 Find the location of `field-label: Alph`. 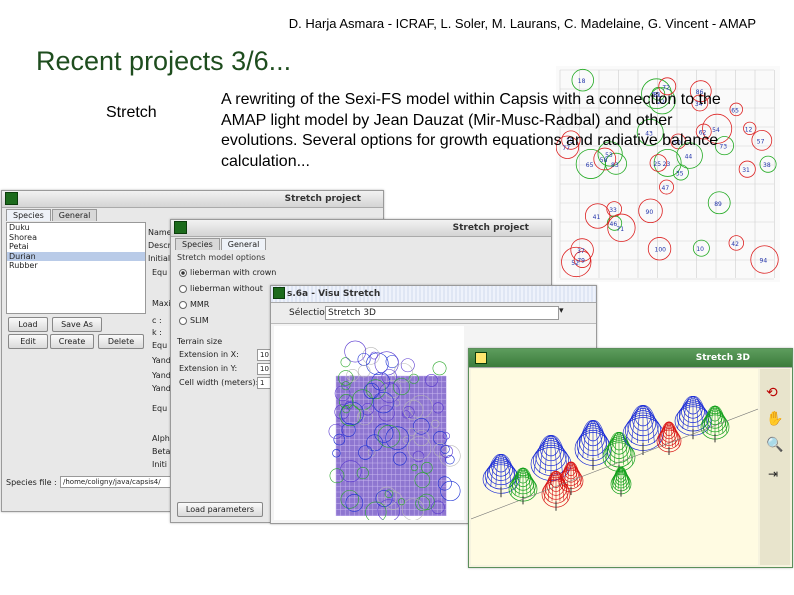

field-label: Alph is located at coordinates (161, 438).